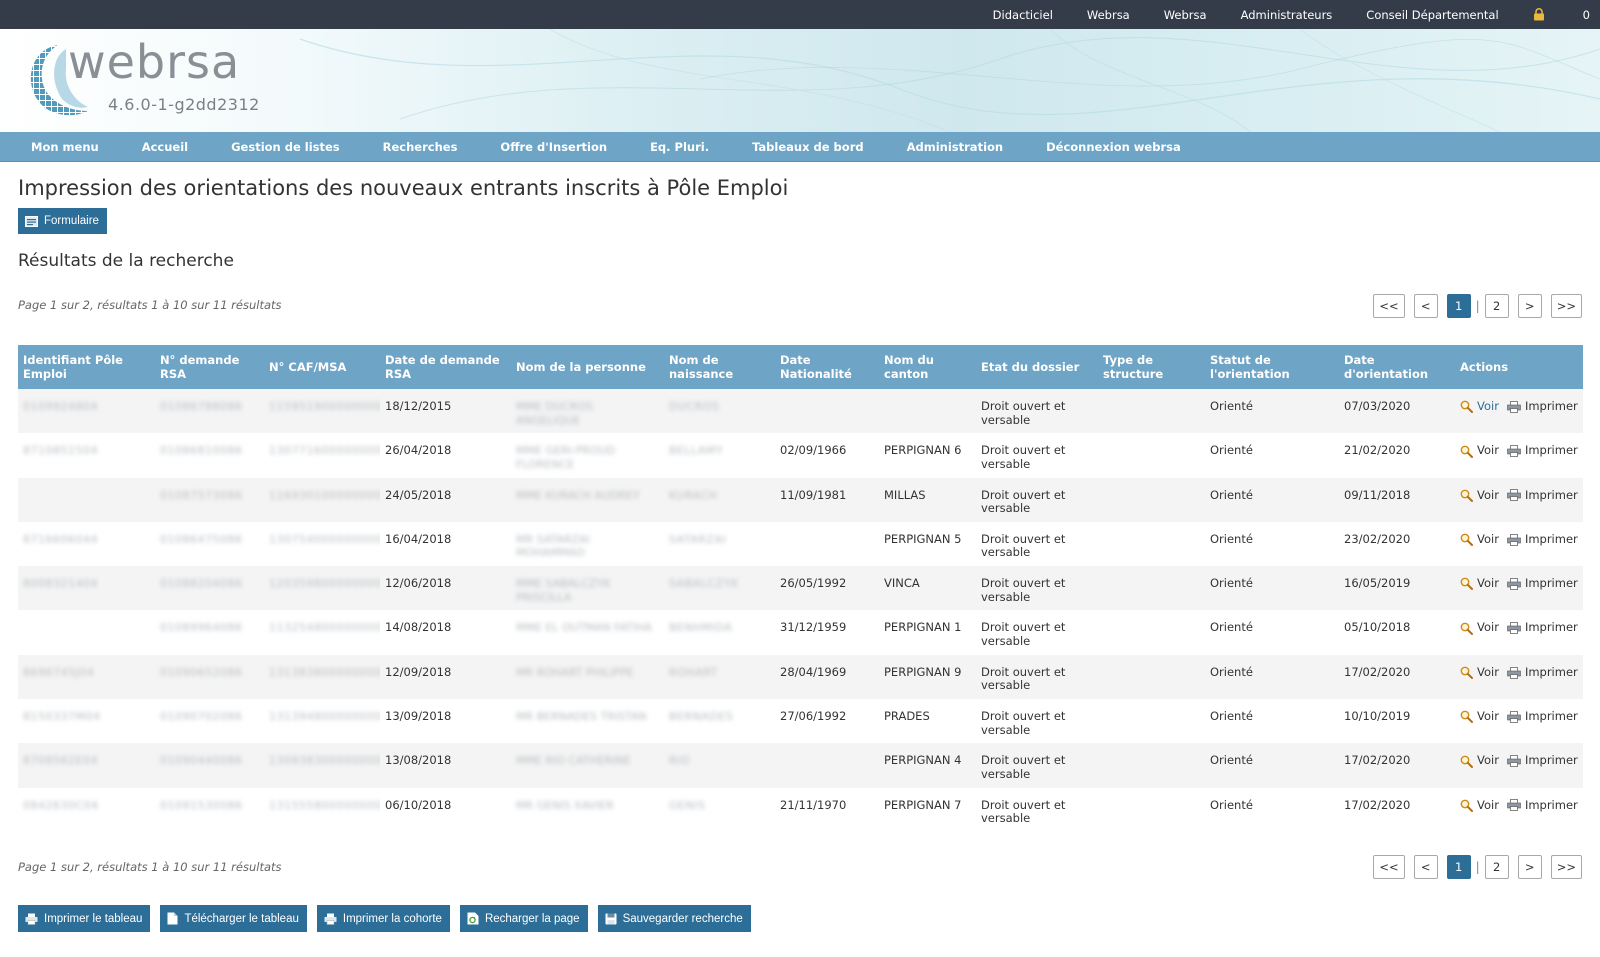 The height and width of the screenshot is (957, 1600). What do you see at coordinates (1432, 15) in the screenshot?
I see `top-link-conseil: Conseil Départemental` at bounding box center [1432, 15].